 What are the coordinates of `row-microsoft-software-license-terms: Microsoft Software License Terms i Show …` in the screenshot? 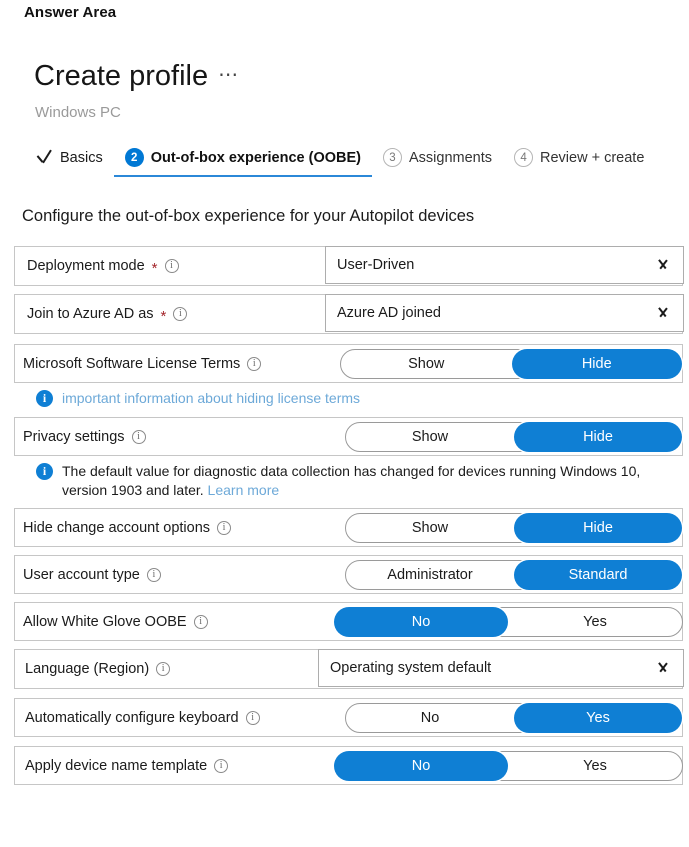 It's located at (348, 363).